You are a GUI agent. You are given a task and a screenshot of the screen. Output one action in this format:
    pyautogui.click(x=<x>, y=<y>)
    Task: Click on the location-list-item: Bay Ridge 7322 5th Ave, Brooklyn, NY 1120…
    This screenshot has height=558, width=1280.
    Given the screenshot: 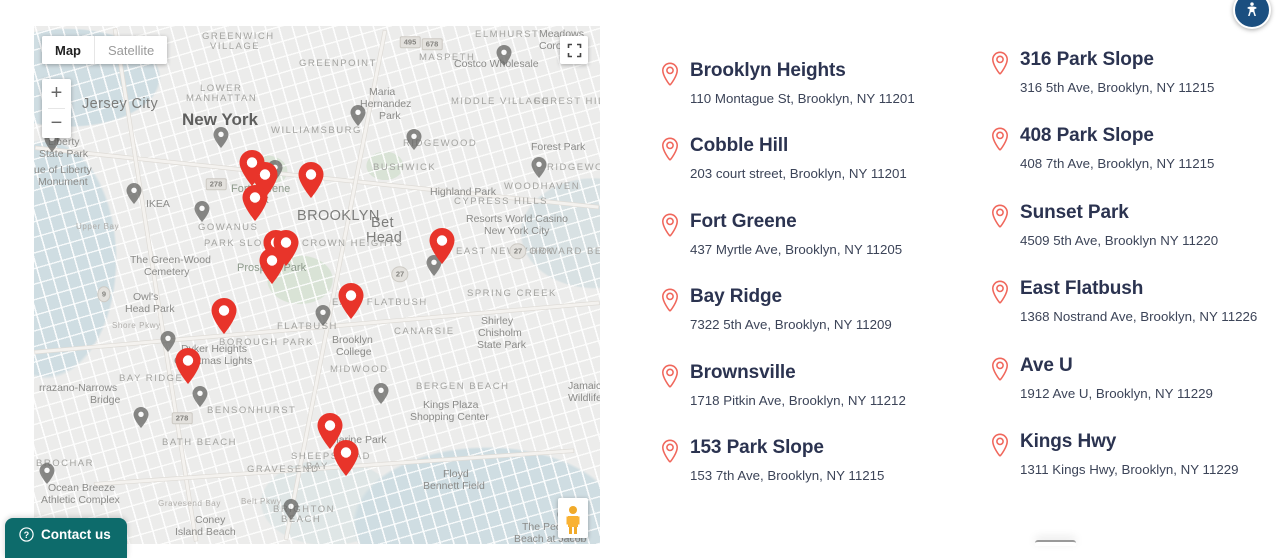 What is the action you would take?
    pyautogui.click(x=817, y=310)
    